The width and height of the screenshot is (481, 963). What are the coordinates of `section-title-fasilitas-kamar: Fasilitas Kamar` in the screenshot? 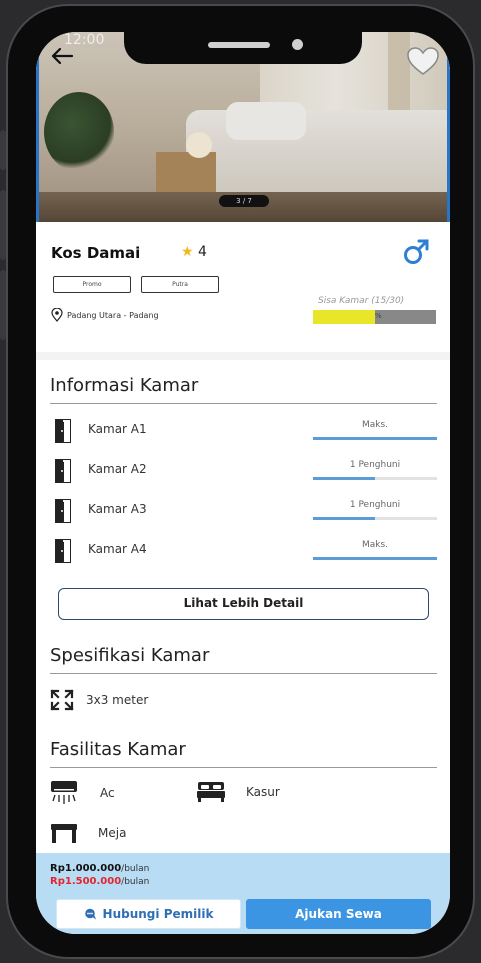 It's located at (118, 749).